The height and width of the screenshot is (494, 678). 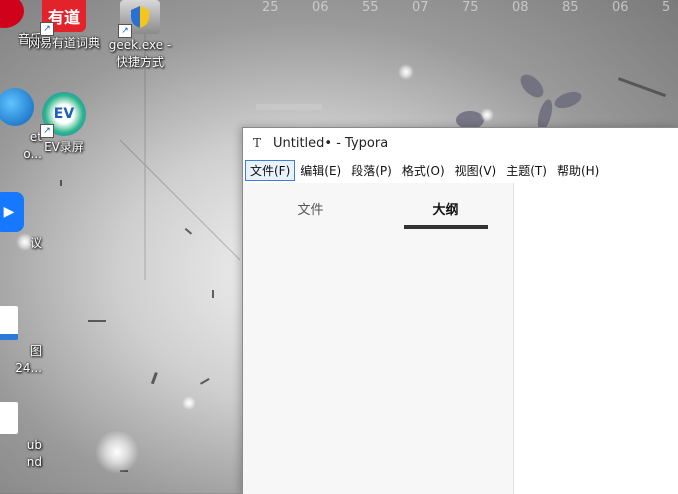 I want to click on desktop-icon-ev: EV ↗ EV录屏, so click(x=64, y=124).